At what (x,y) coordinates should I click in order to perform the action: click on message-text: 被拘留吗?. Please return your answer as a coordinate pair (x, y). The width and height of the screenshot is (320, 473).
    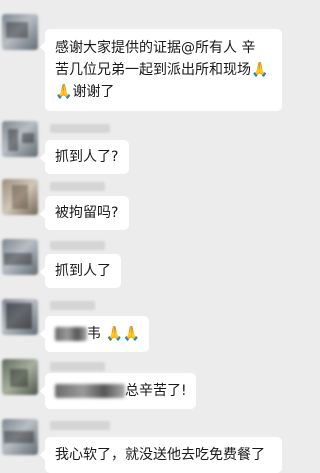
    Looking at the image, I should click on (87, 213).